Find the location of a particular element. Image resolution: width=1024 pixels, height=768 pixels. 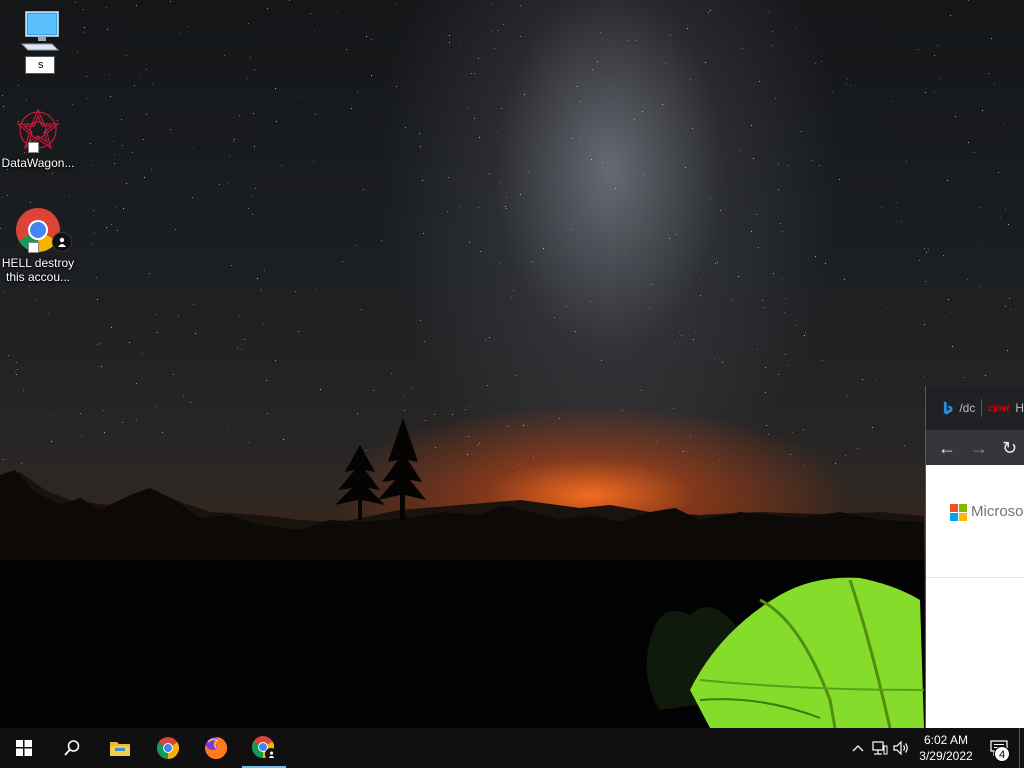

tab-separator is located at coordinates (982, 408).